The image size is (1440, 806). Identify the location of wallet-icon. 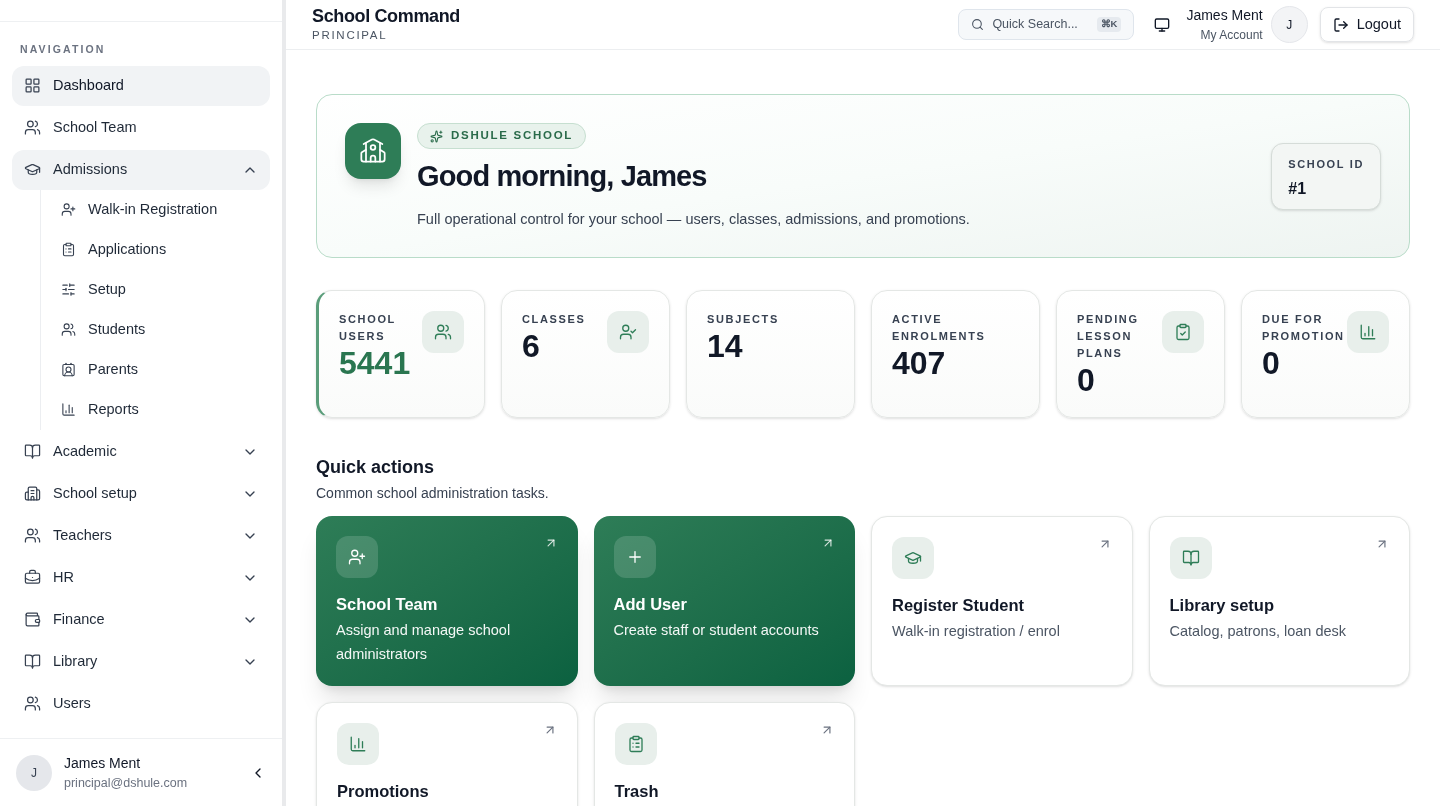
(32, 620).